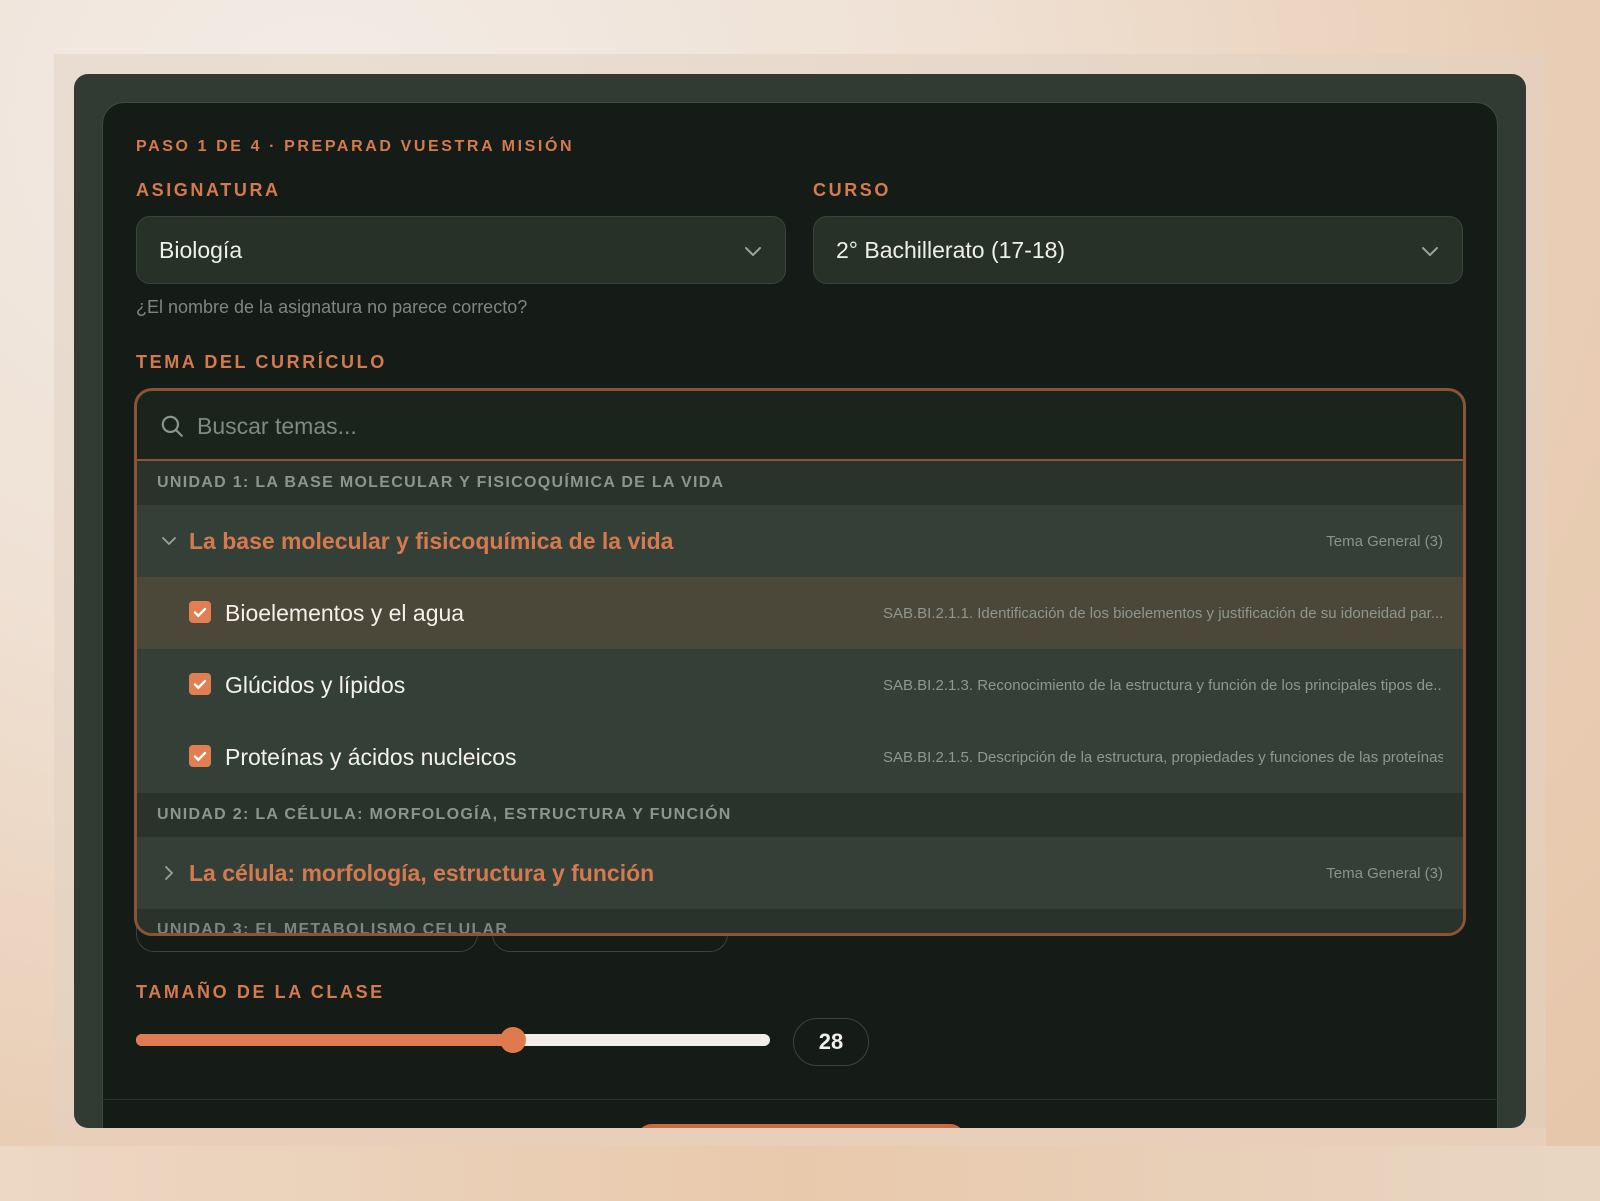 Image resolution: width=1600 pixels, height=1201 pixels. I want to click on tema-label: TEMA DEL CURRÍCULO, so click(261, 362).